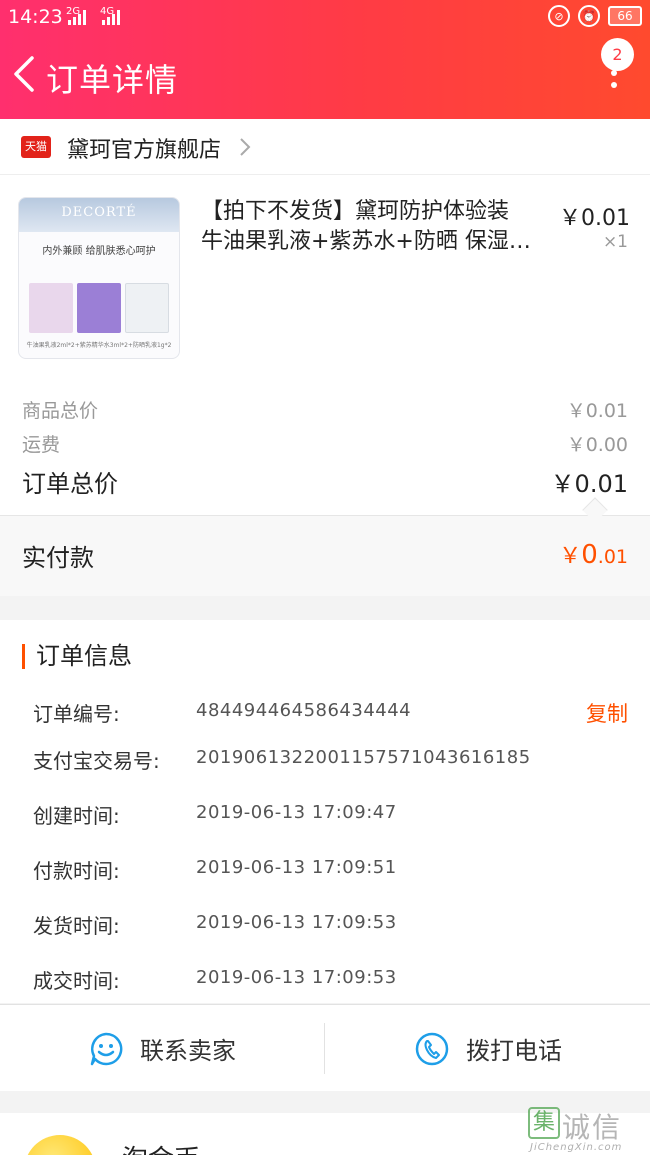  I want to click on info-value: 2019-06-13 17:09:47, so click(296, 812).